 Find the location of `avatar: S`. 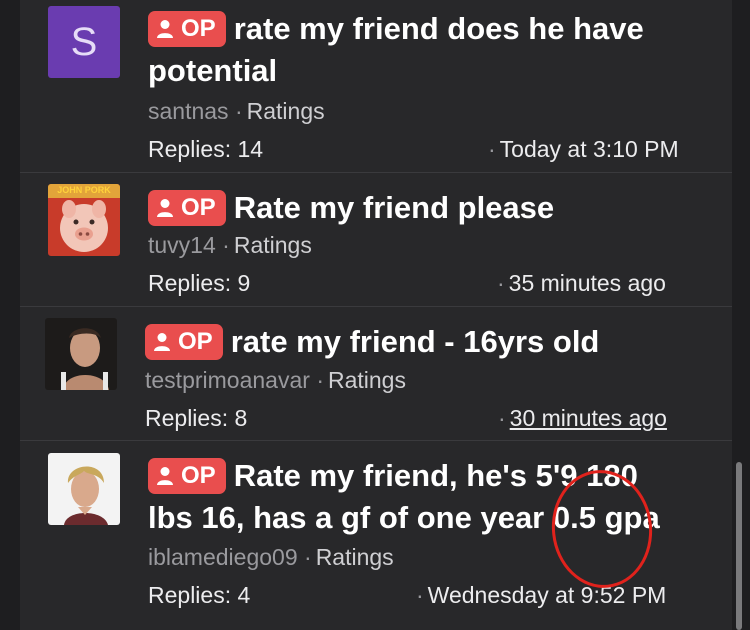

avatar: S is located at coordinates (84, 42).